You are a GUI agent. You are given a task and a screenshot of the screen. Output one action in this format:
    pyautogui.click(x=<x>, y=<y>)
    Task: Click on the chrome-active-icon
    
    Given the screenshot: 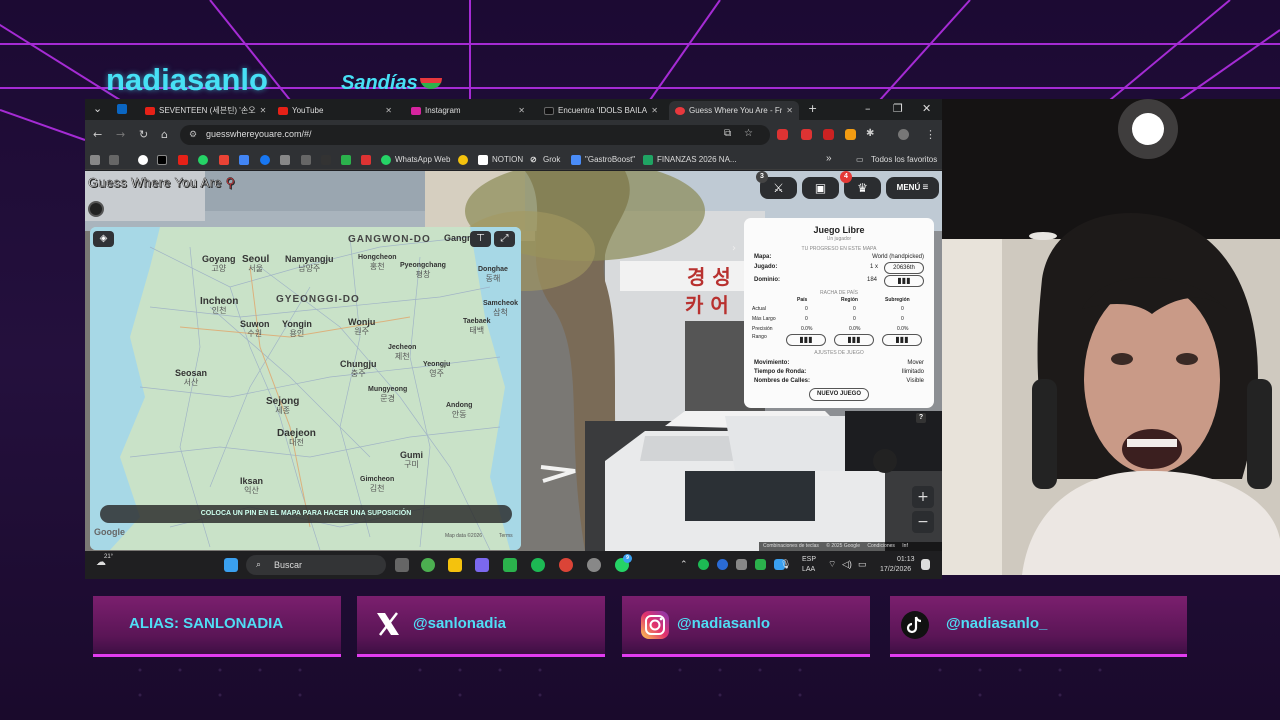 What is the action you would take?
    pyautogui.click(x=566, y=565)
    